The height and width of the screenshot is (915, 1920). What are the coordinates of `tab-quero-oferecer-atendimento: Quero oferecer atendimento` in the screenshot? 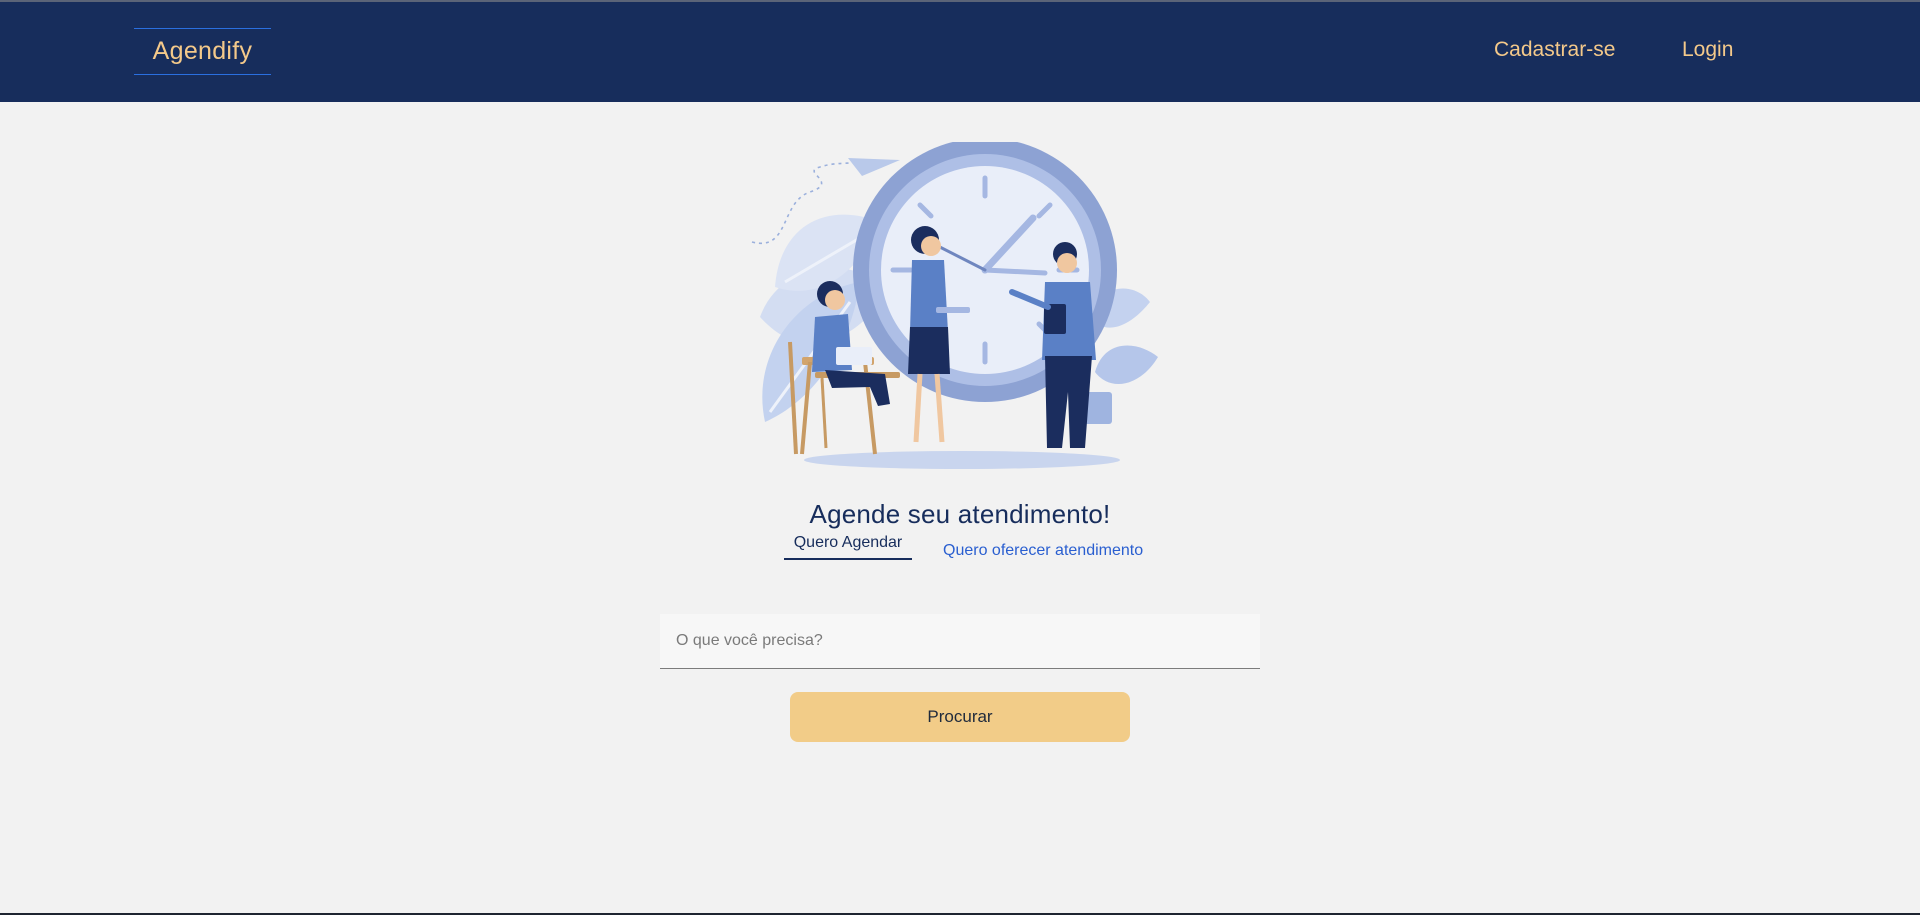 It's located at (1043, 551).